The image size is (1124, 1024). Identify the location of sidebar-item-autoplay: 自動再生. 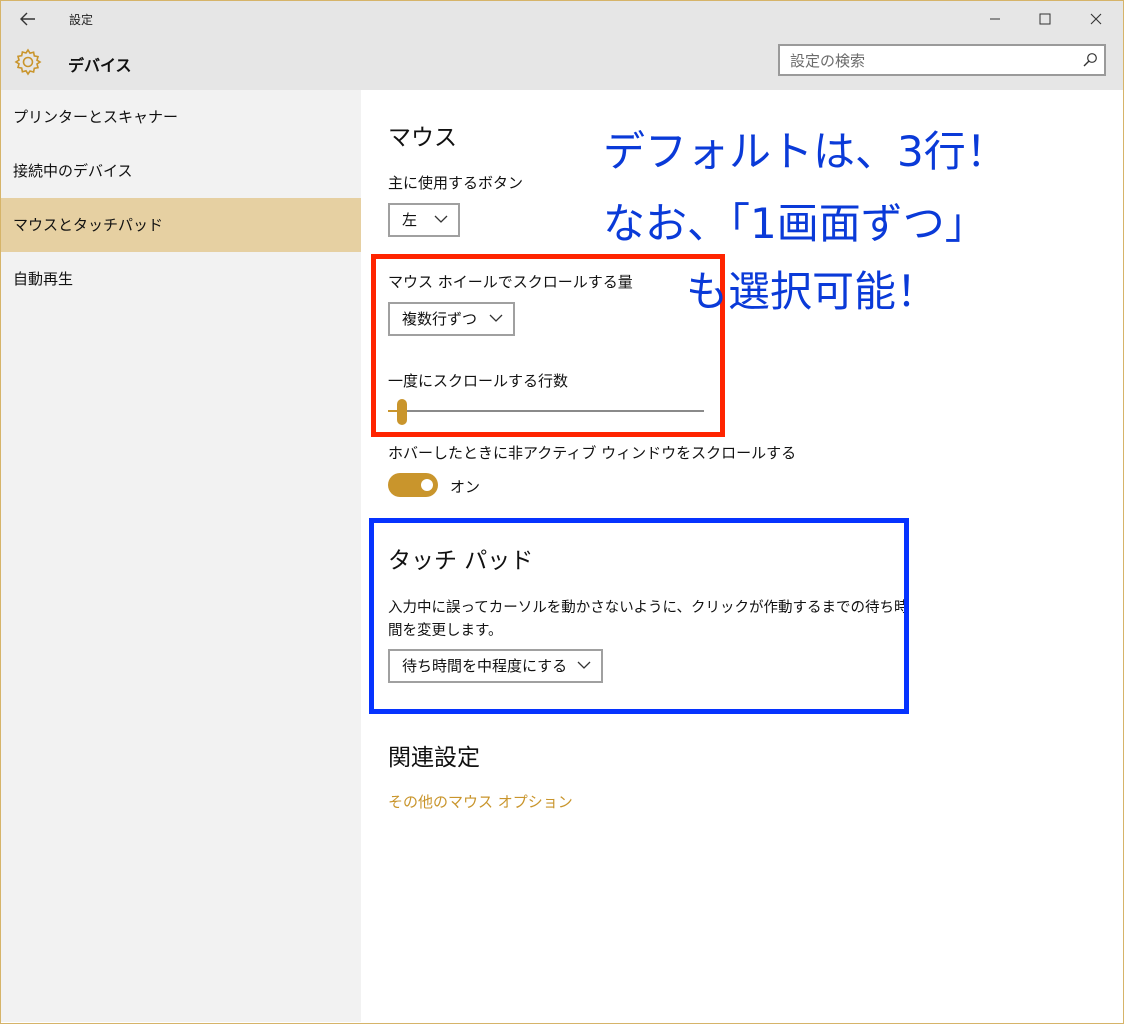
(181, 279).